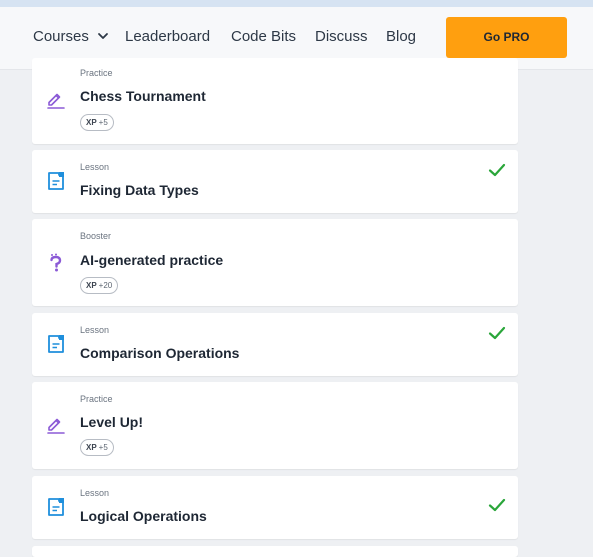  Describe the element at coordinates (401, 37) in the screenshot. I see `nav-blog-link: Blog` at that location.